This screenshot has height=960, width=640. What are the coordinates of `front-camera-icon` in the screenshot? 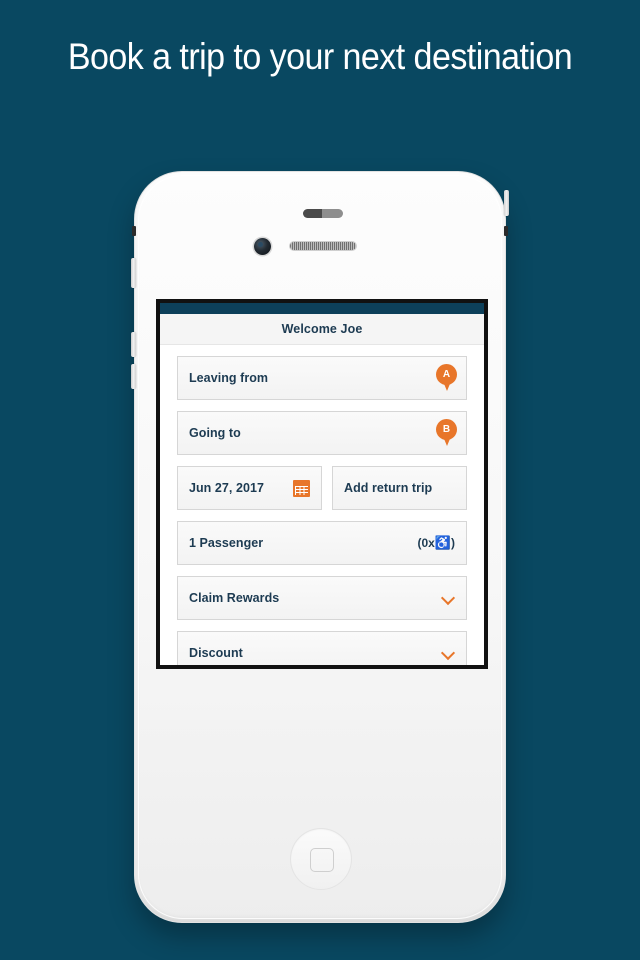 It's located at (262, 246).